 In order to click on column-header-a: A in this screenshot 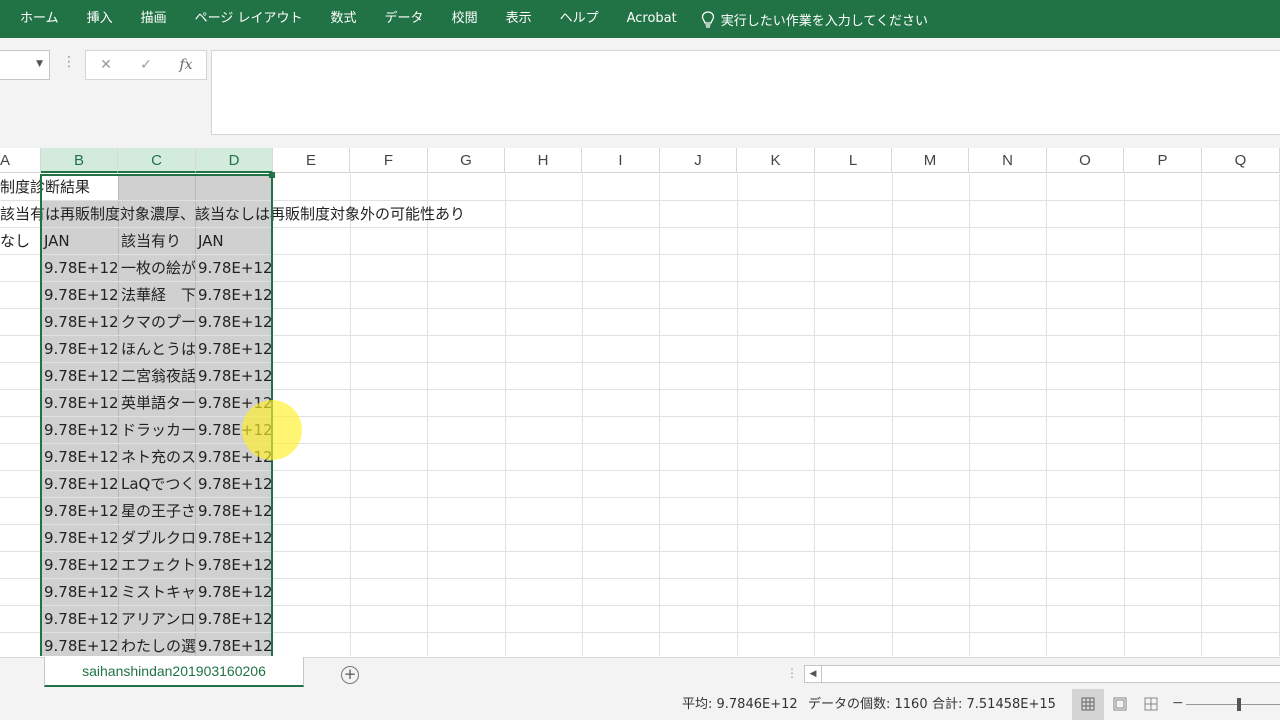, I will do `click(20, 160)`.